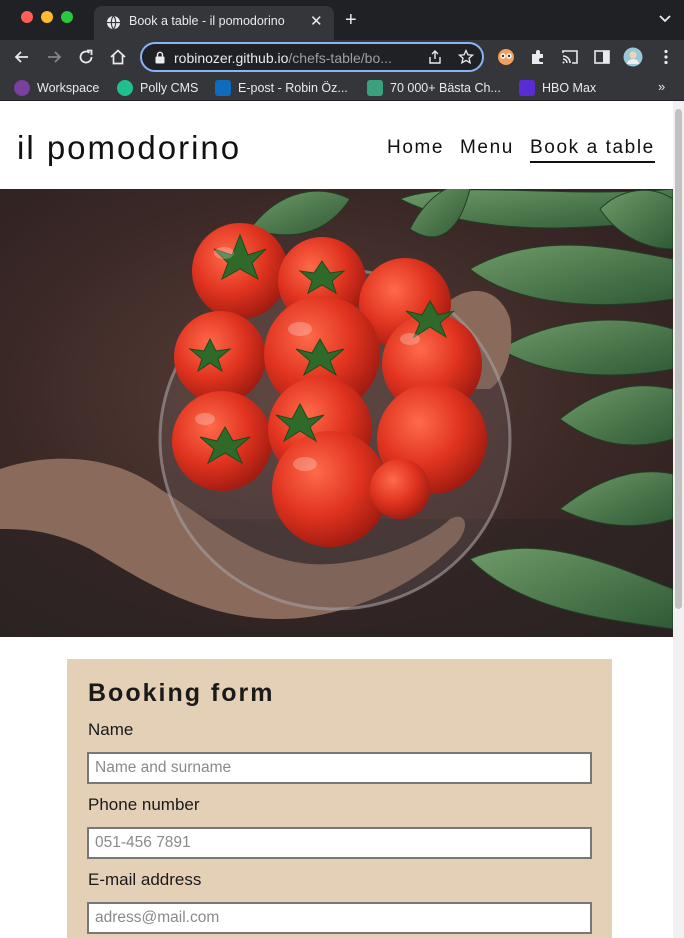  Describe the element at coordinates (375, 88) in the screenshot. I see `bookmark-site-icon` at that location.